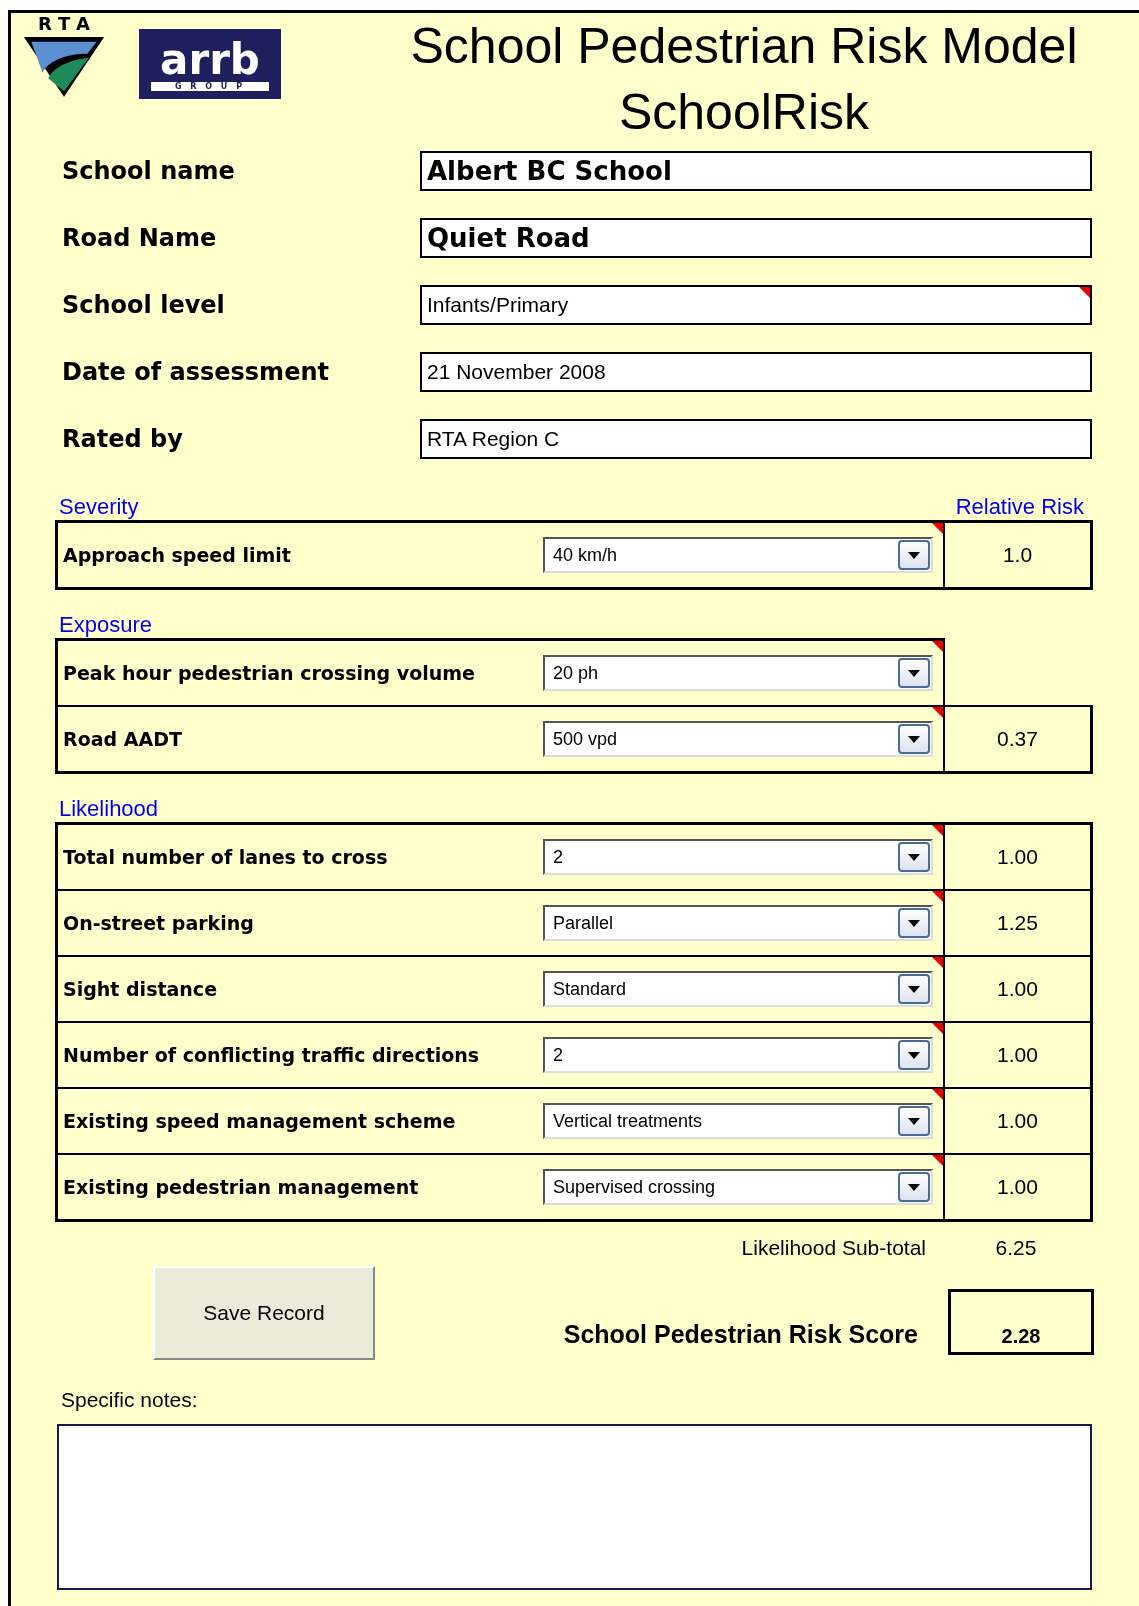 This screenshot has width=1139, height=1606. What do you see at coordinates (756, 371) in the screenshot?
I see `input-field: 21 November 2008` at bounding box center [756, 371].